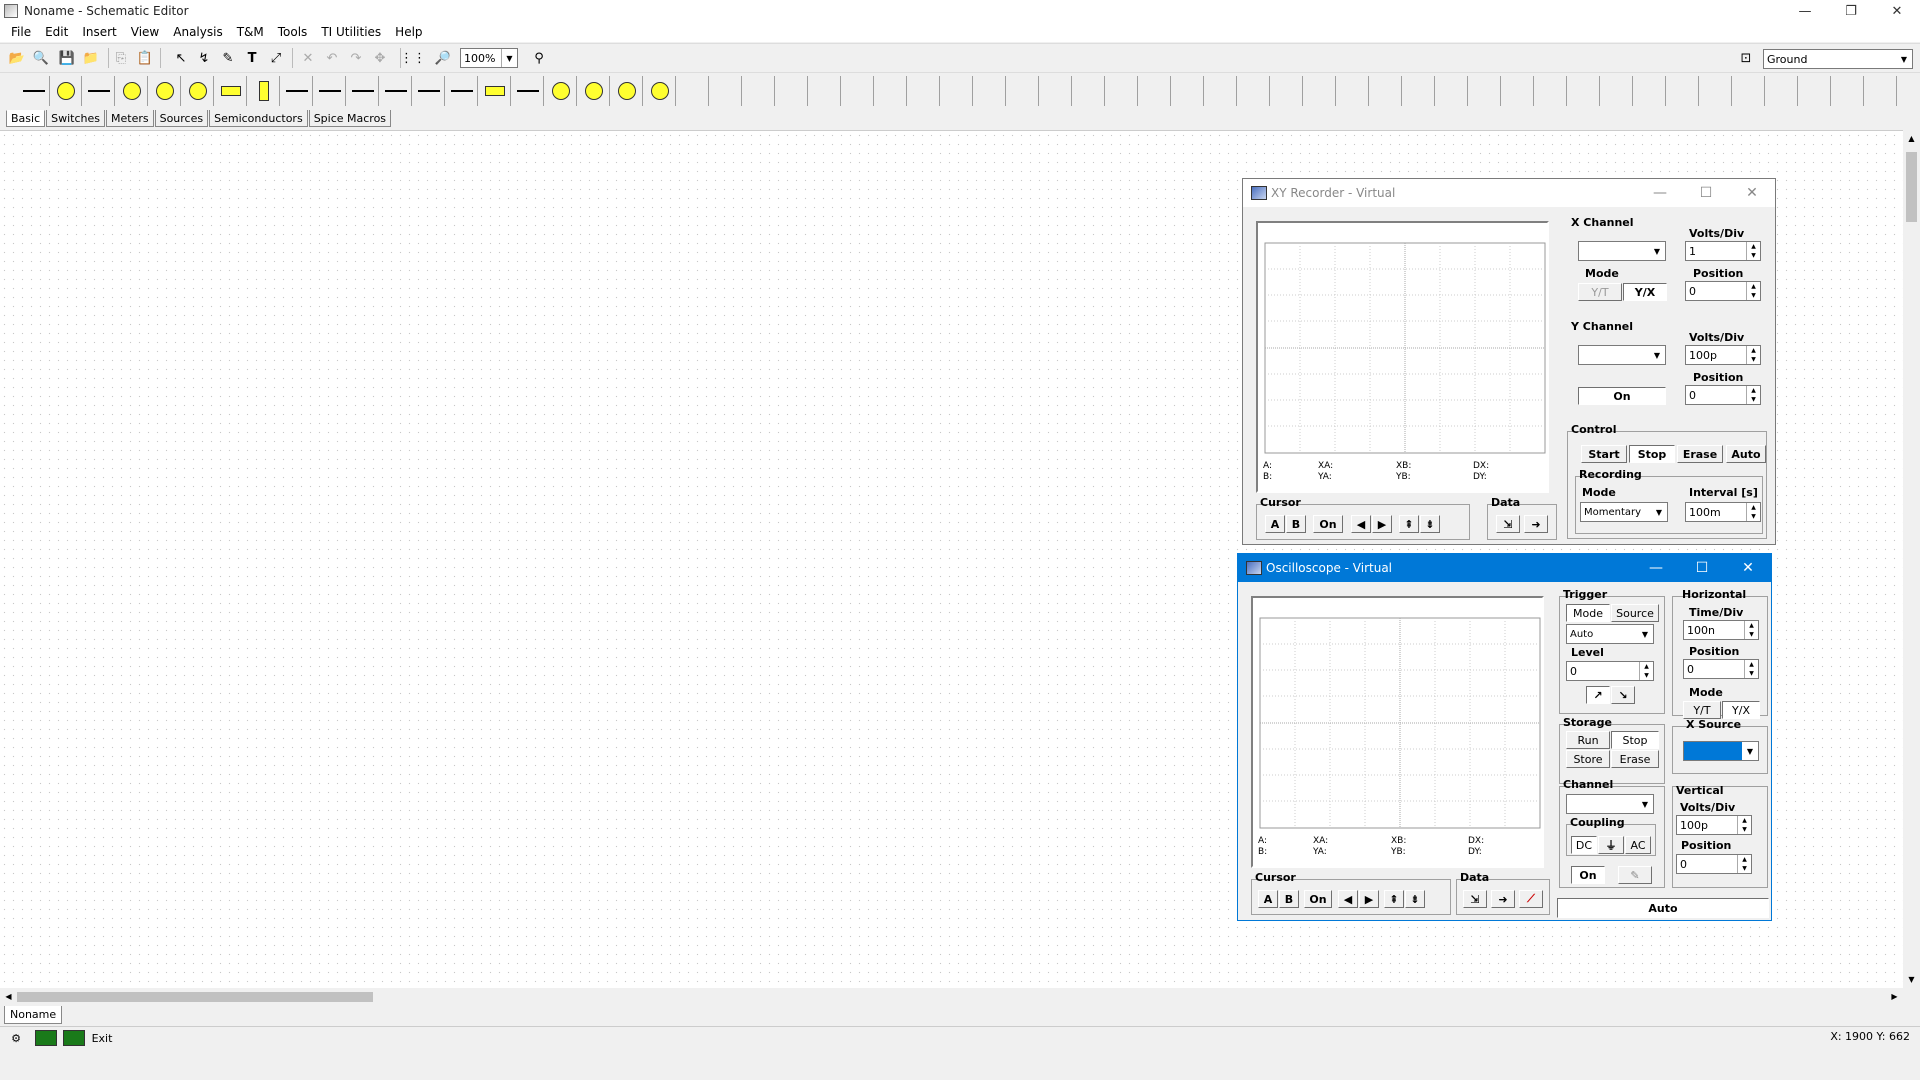  What do you see at coordinates (350, 118) in the screenshot?
I see `tab-spice-macros: Spice Macros` at bounding box center [350, 118].